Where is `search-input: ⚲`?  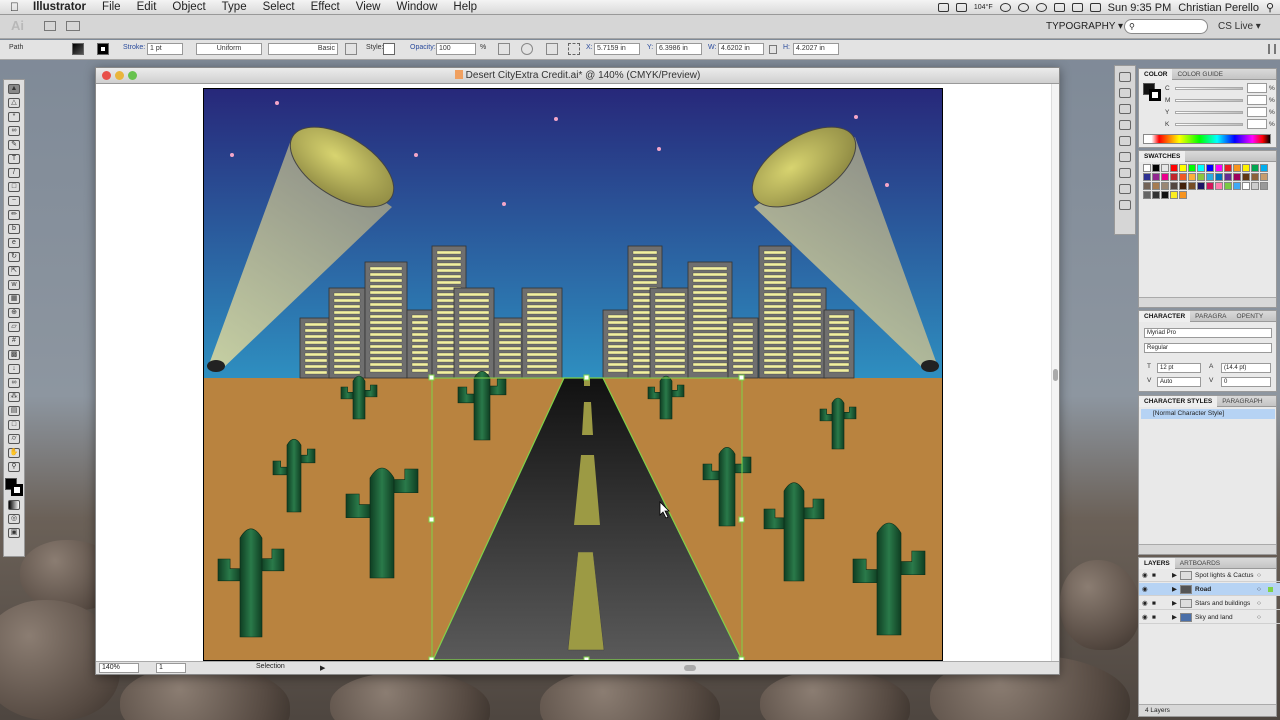
search-input: ⚲ is located at coordinates (1166, 26).